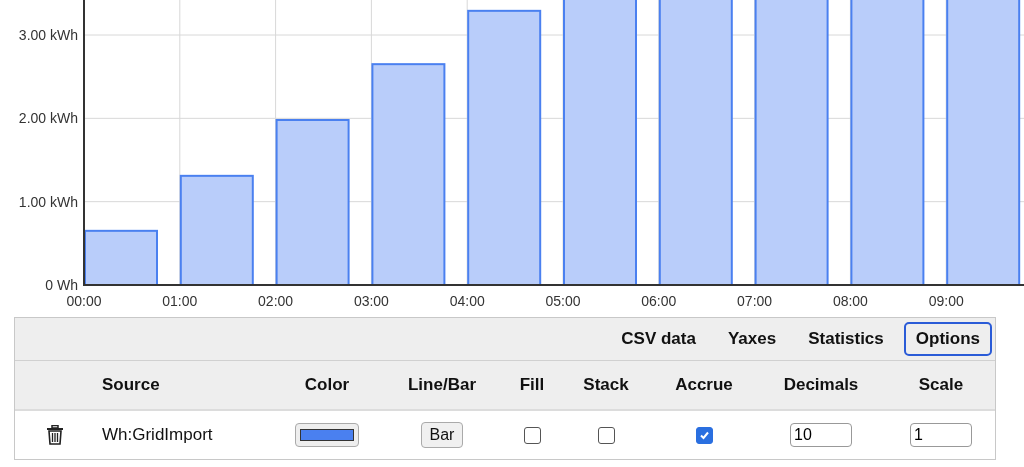 The height and width of the screenshot is (467, 1024). What do you see at coordinates (55, 435) in the screenshot?
I see `trash-icon` at bounding box center [55, 435].